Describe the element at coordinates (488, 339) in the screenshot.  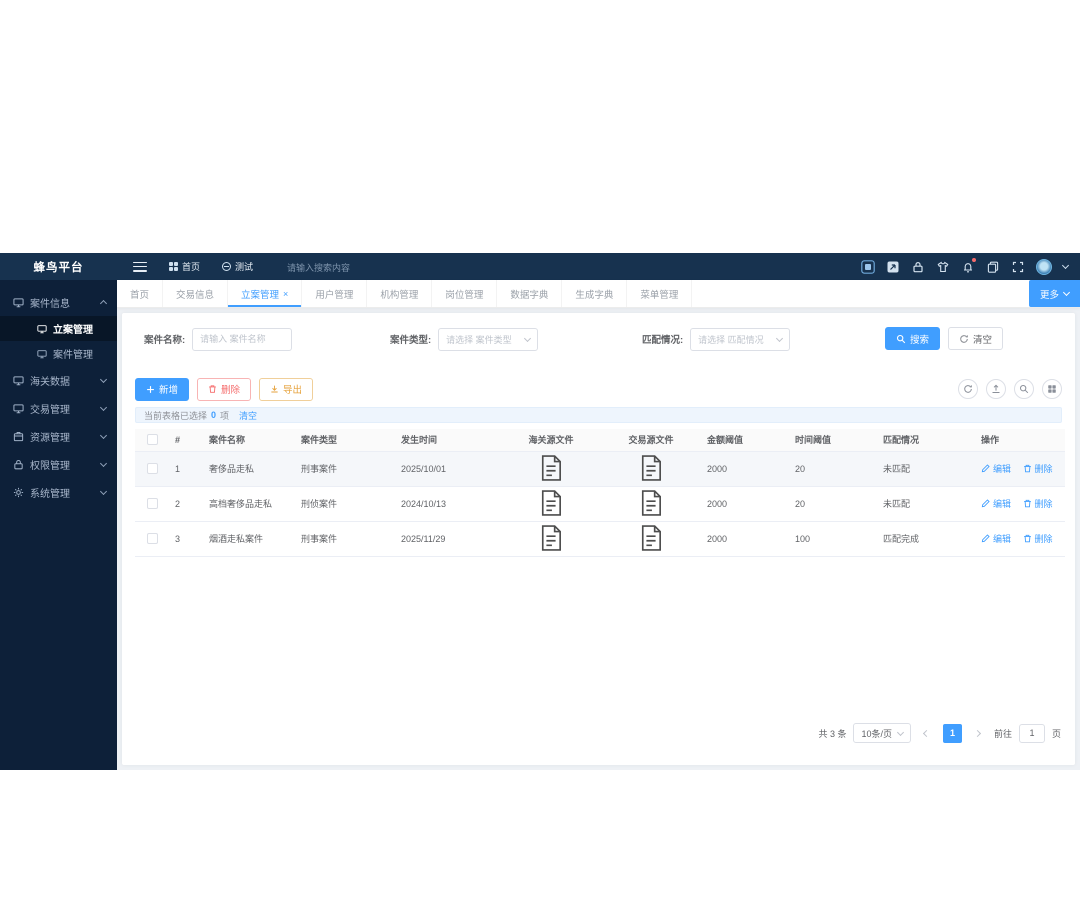
I see `case-type-select: 请选择 案件类型` at that location.